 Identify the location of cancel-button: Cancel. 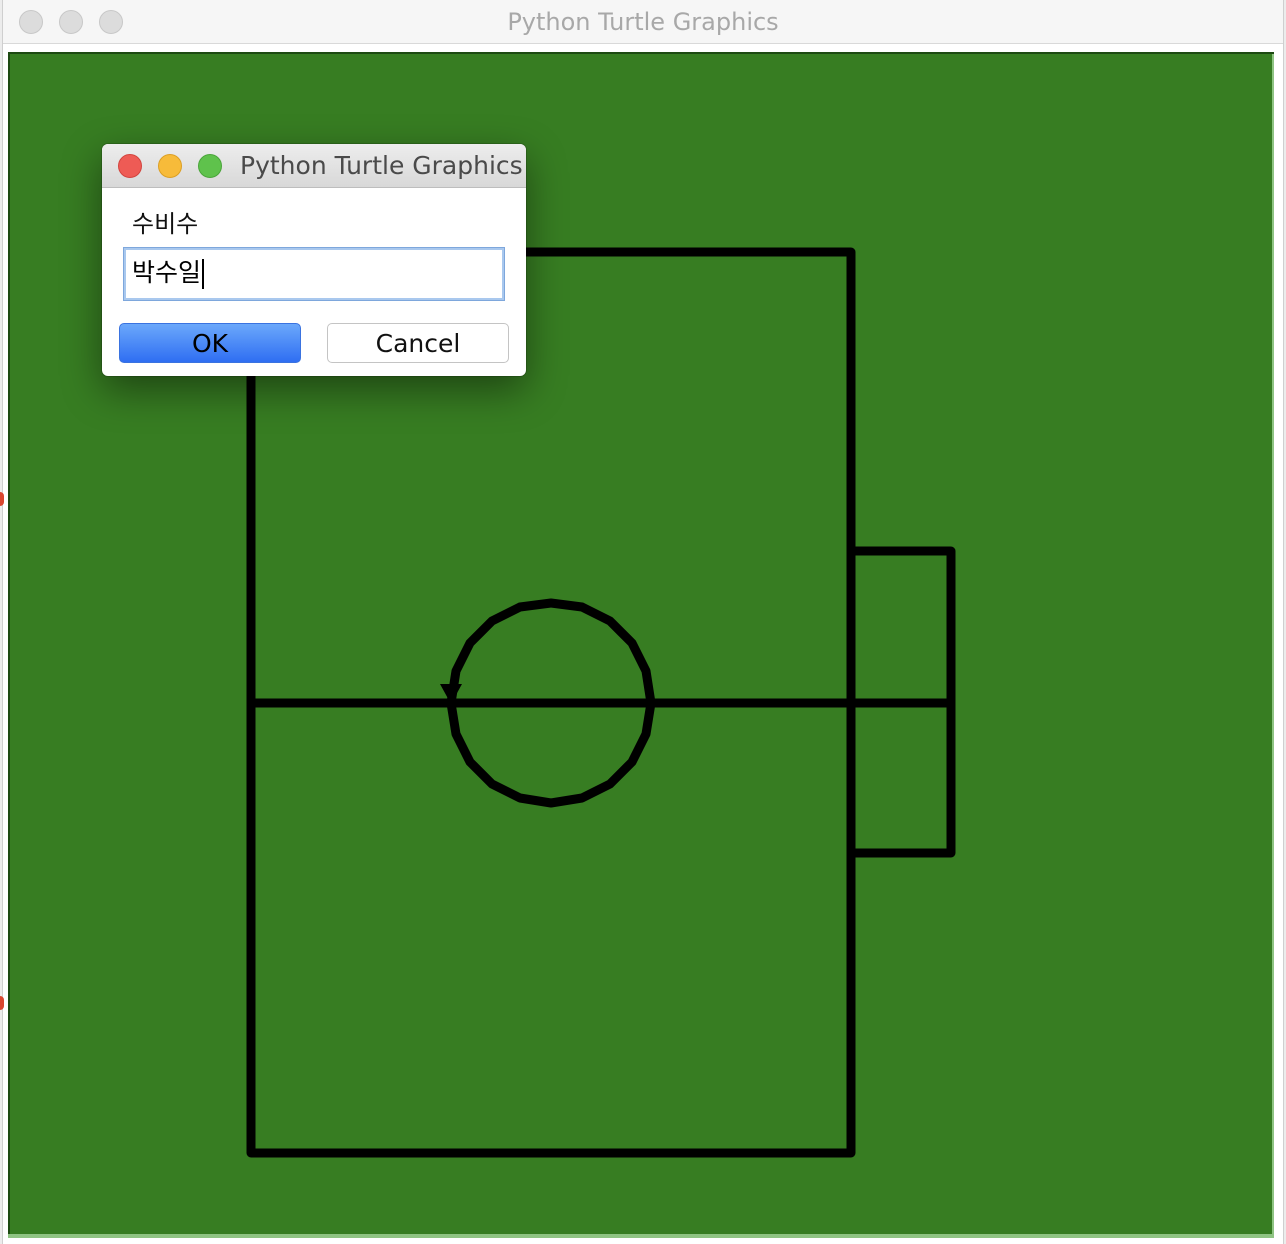
(418, 343).